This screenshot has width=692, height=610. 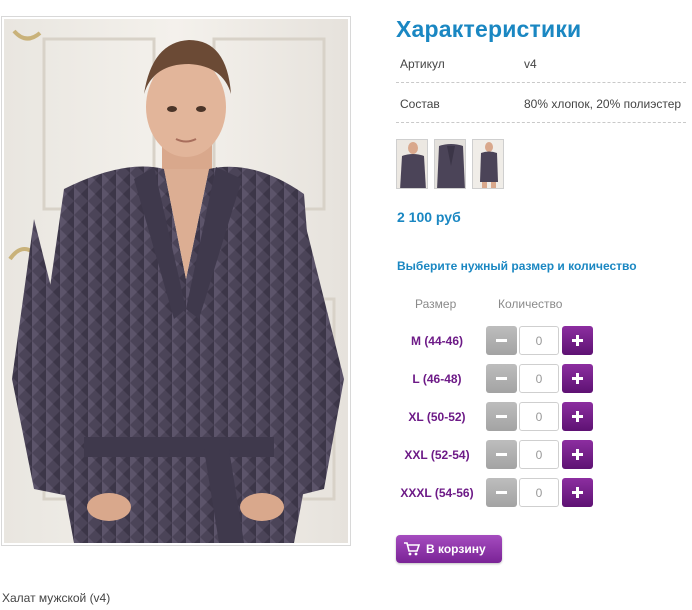 What do you see at coordinates (539, 416) in the screenshot?
I see `quantity-input-xl` at bounding box center [539, 416].